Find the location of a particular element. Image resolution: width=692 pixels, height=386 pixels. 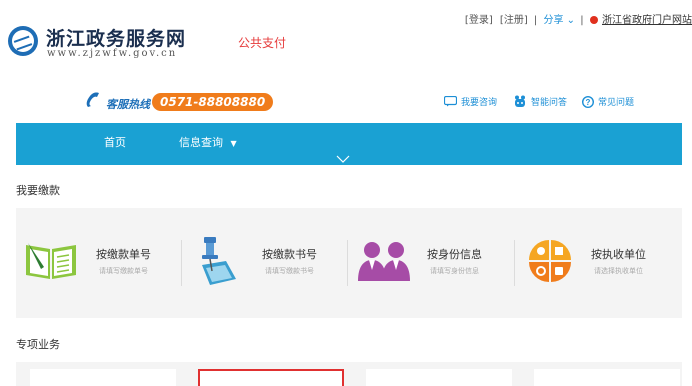

phone-icon is located at coordinates (92, 99).